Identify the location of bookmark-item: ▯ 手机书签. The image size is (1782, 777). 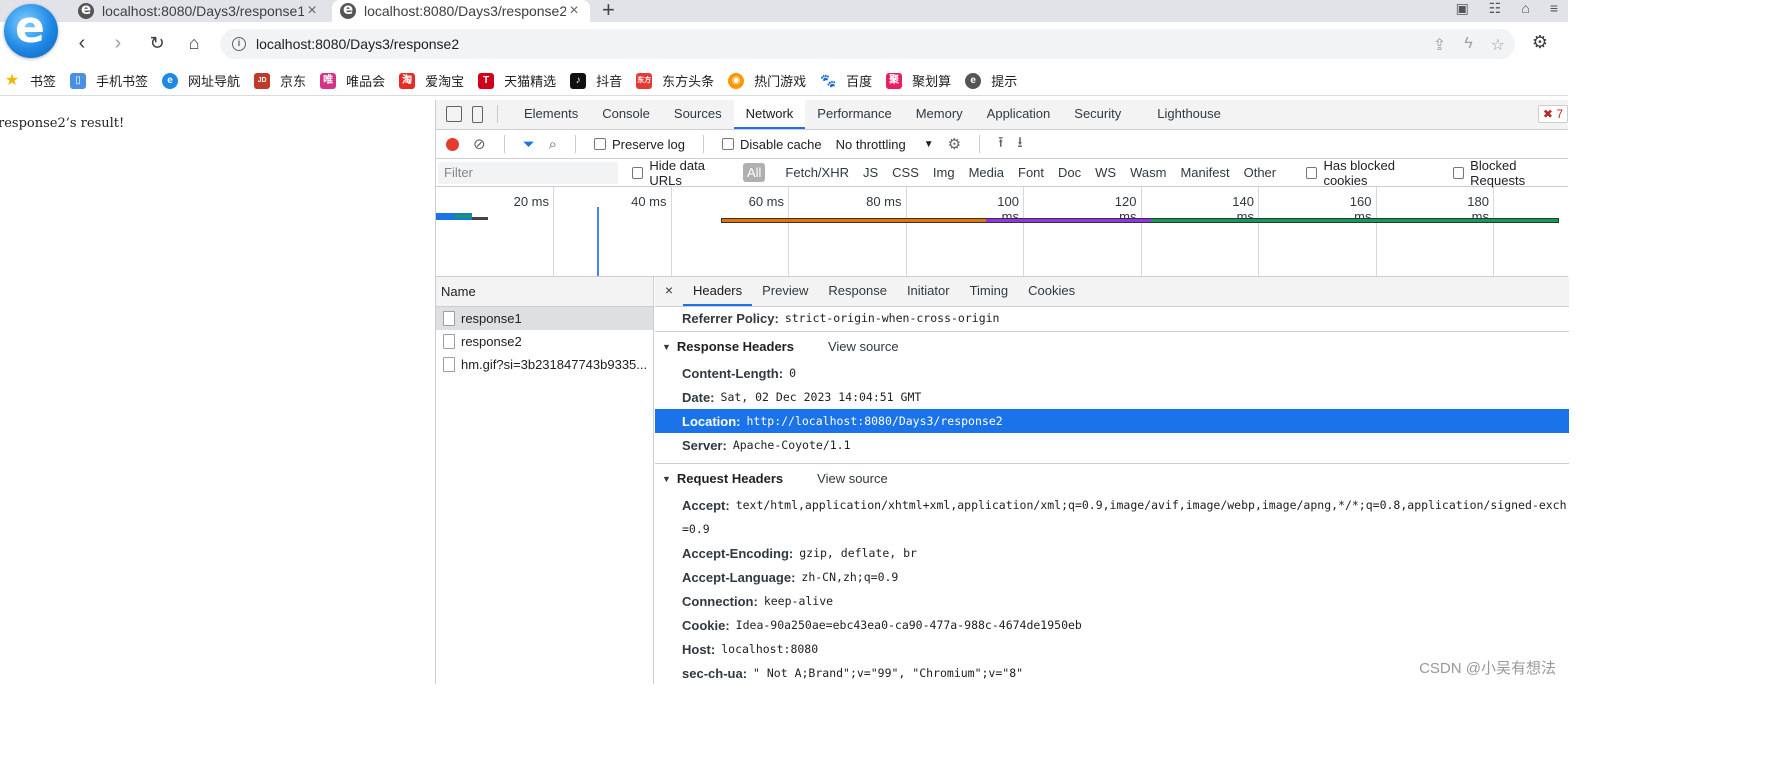
(109, 80).